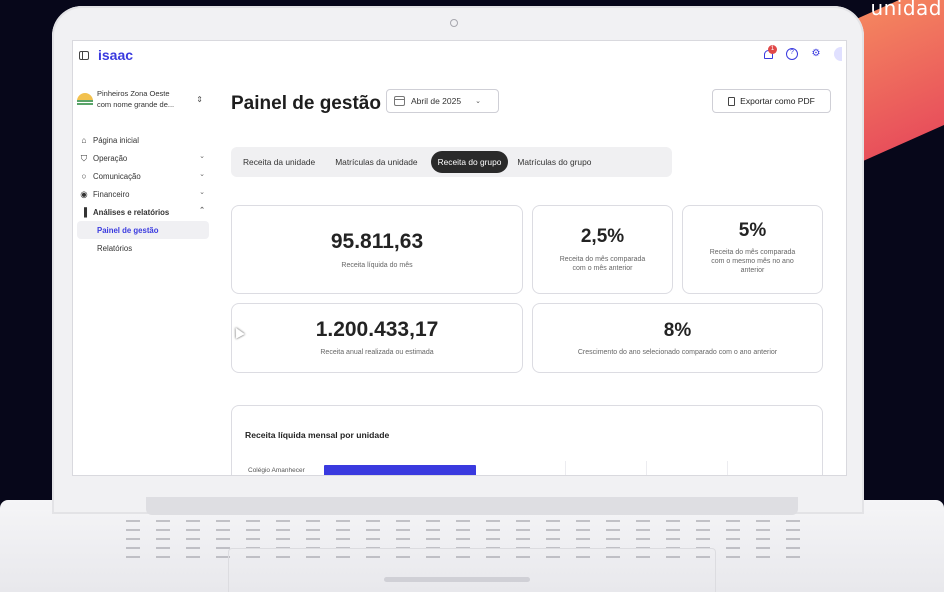 The height and width of the screenshot is (592, 944). I want to click on sidebar-item-financeiro: ◉ Financeiro ⌄, so click(143, 194).